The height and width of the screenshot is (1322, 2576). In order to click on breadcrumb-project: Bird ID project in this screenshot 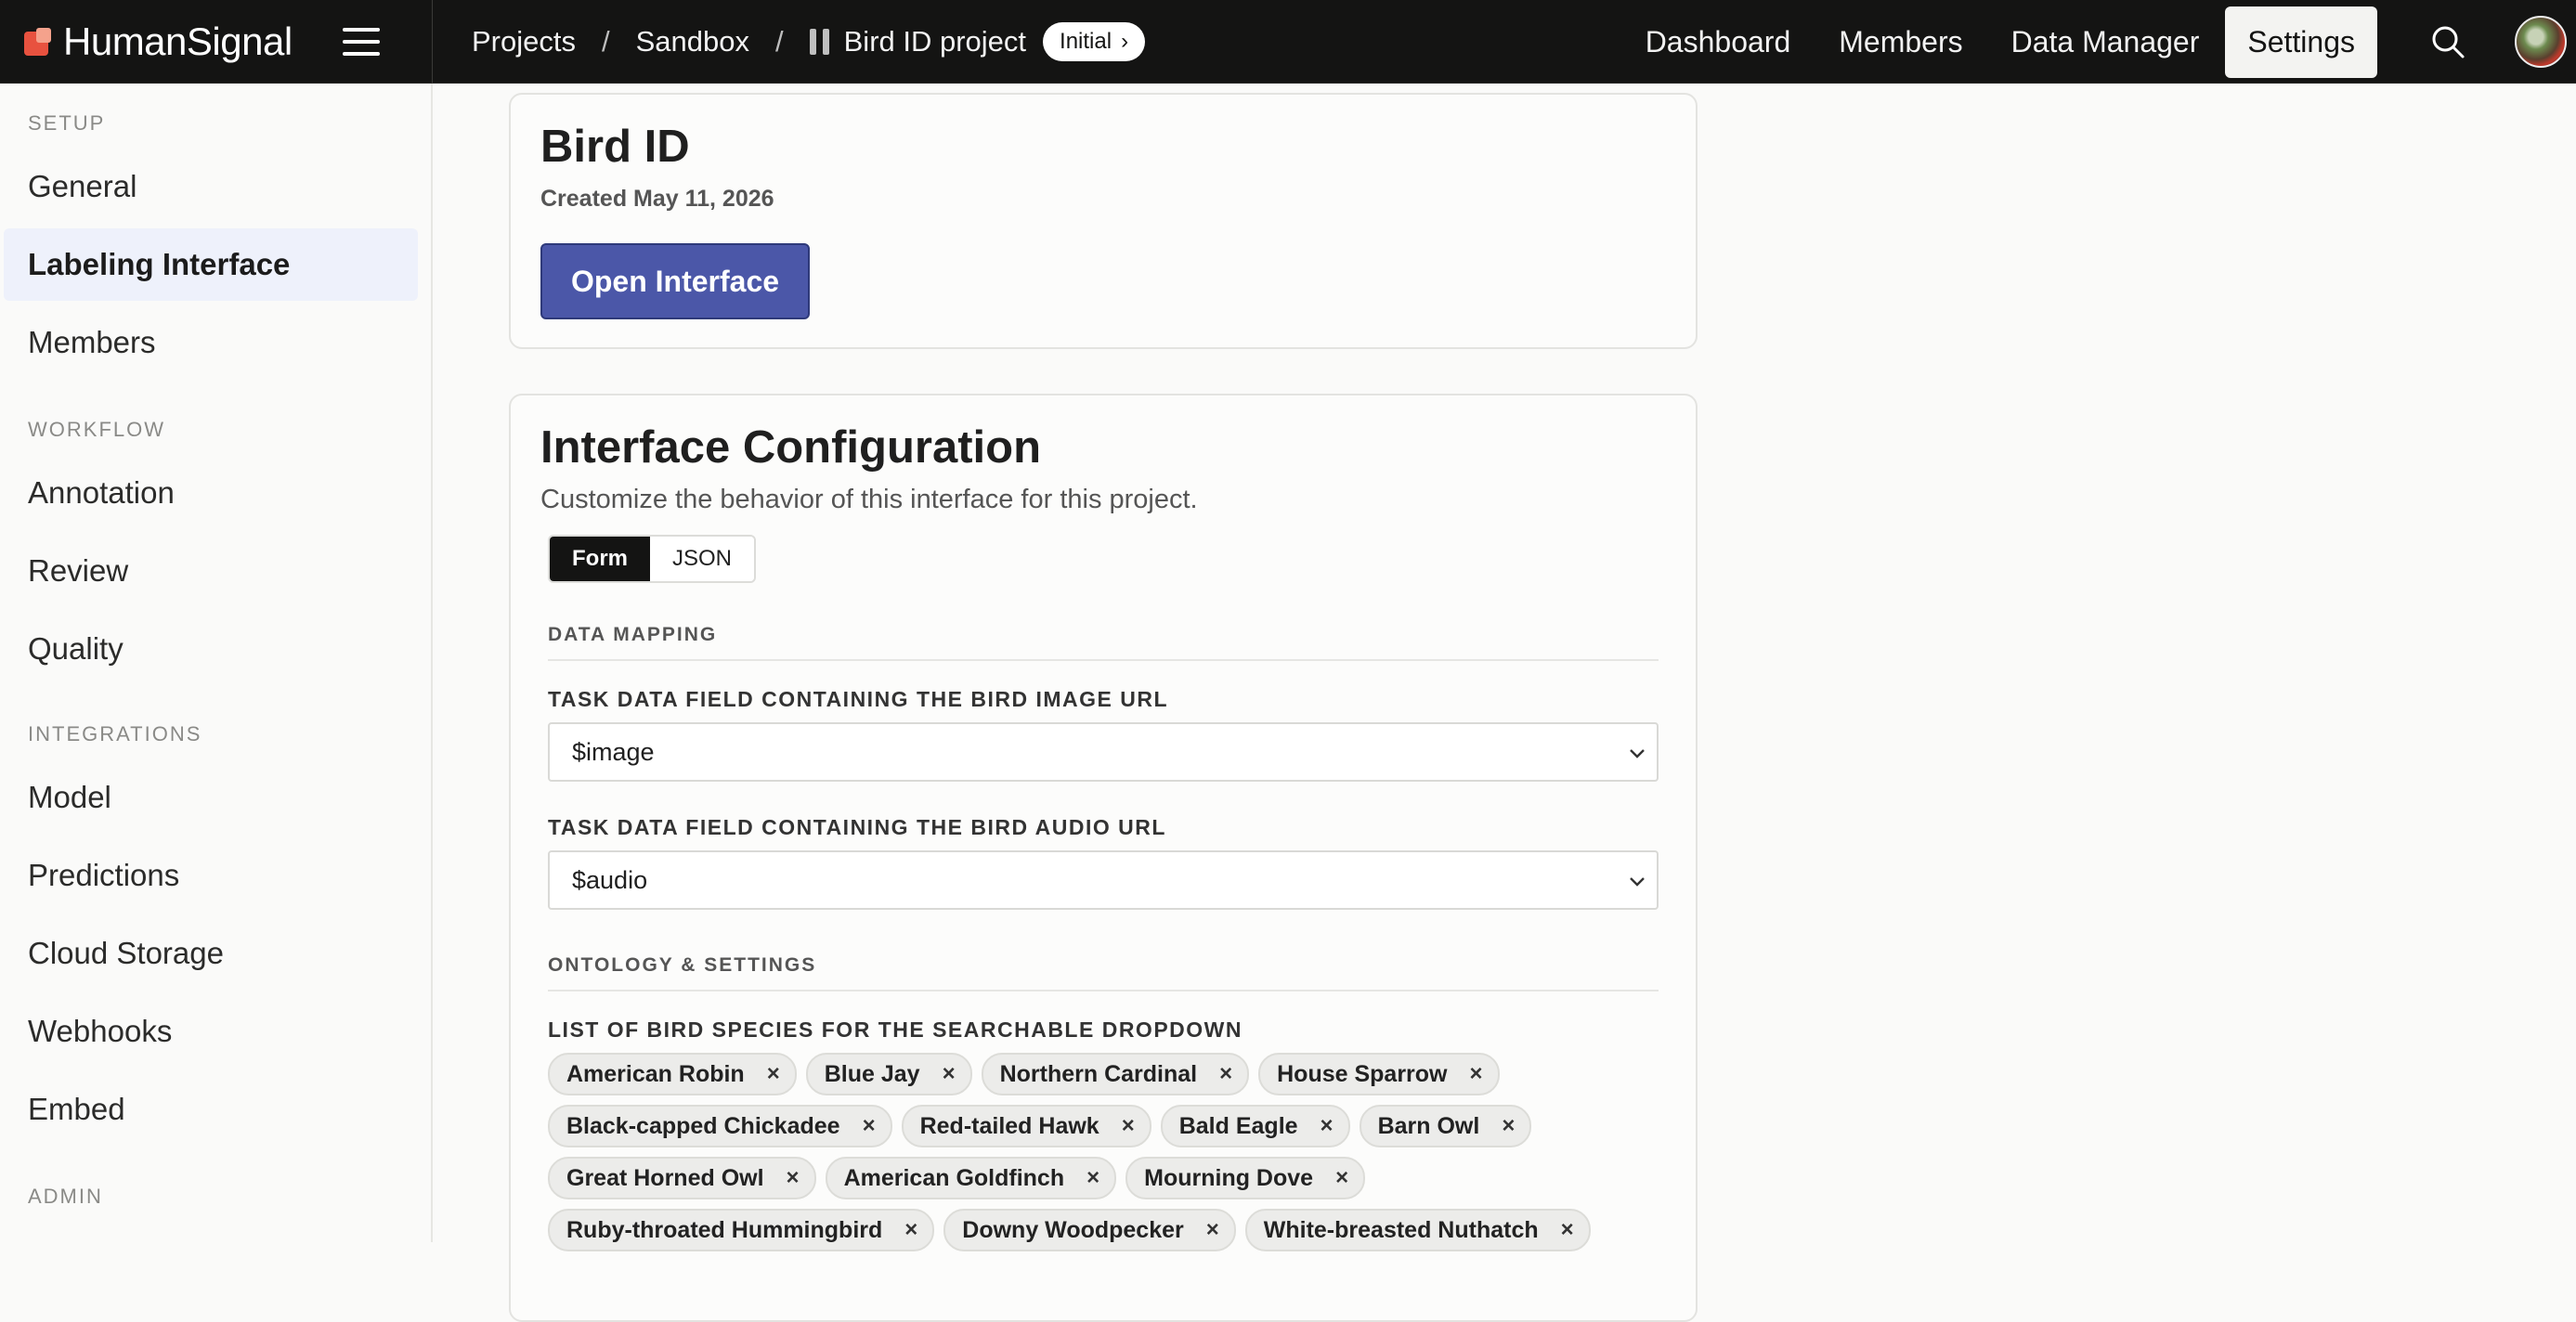, I will do `click(935, 42)`.